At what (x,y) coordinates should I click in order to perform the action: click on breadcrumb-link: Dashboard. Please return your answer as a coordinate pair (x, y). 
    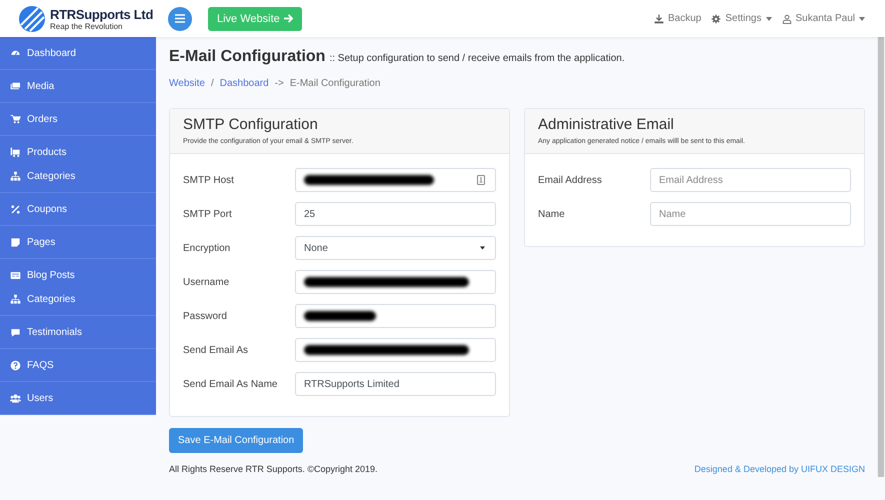
    Looking at the image, I should click on (244, 83).